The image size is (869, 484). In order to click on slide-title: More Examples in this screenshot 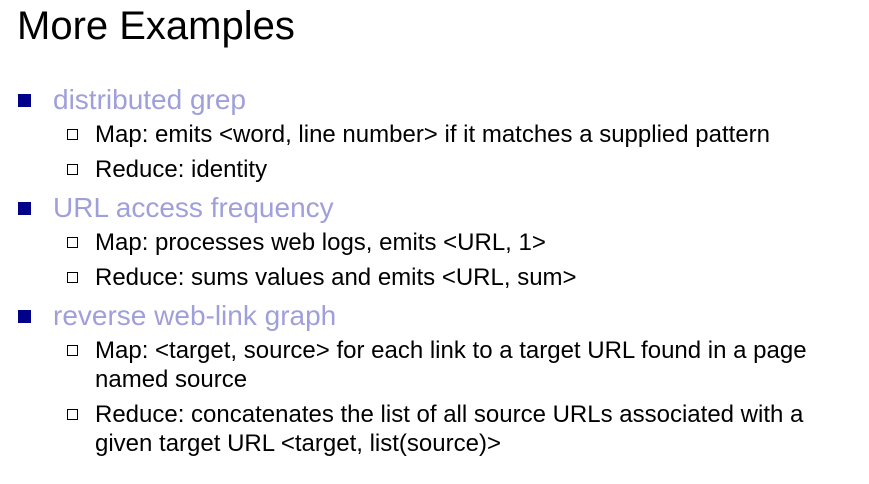, I will do `click(156, 26)`.